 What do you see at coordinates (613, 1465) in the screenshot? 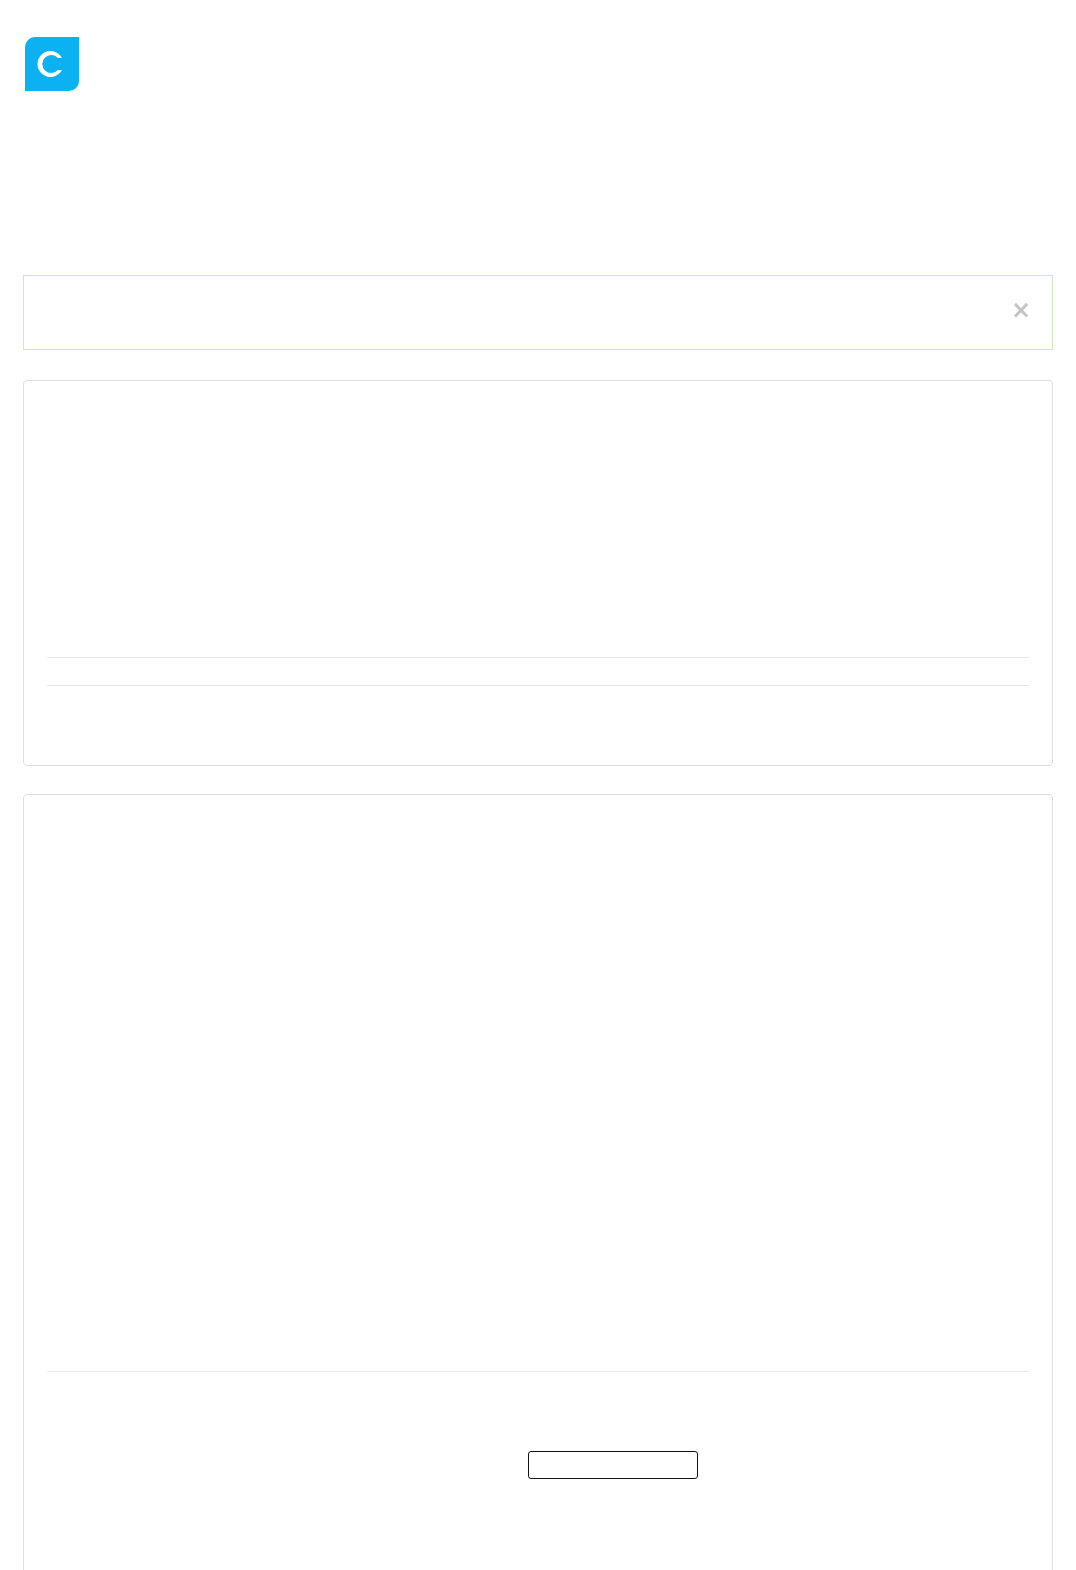
I see `input-field` at bounding box center [613, 1465].